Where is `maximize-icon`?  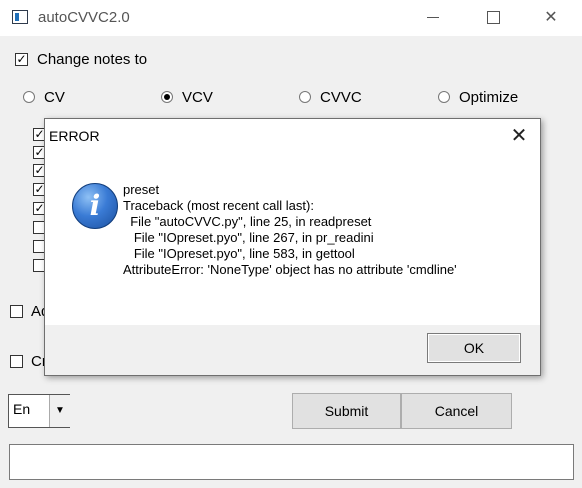
maximize-icon is located at coordinates (493, 18).